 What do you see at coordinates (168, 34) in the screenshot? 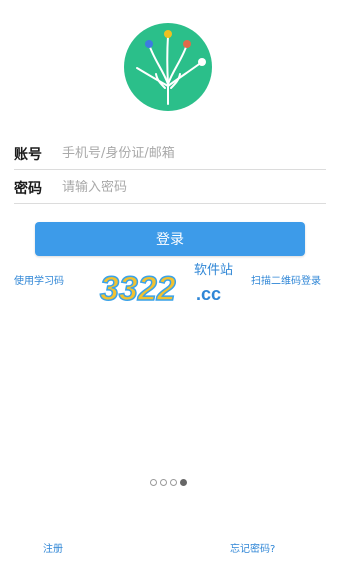
I see `logo-dot-yellow` at bounding box center [168, 34].